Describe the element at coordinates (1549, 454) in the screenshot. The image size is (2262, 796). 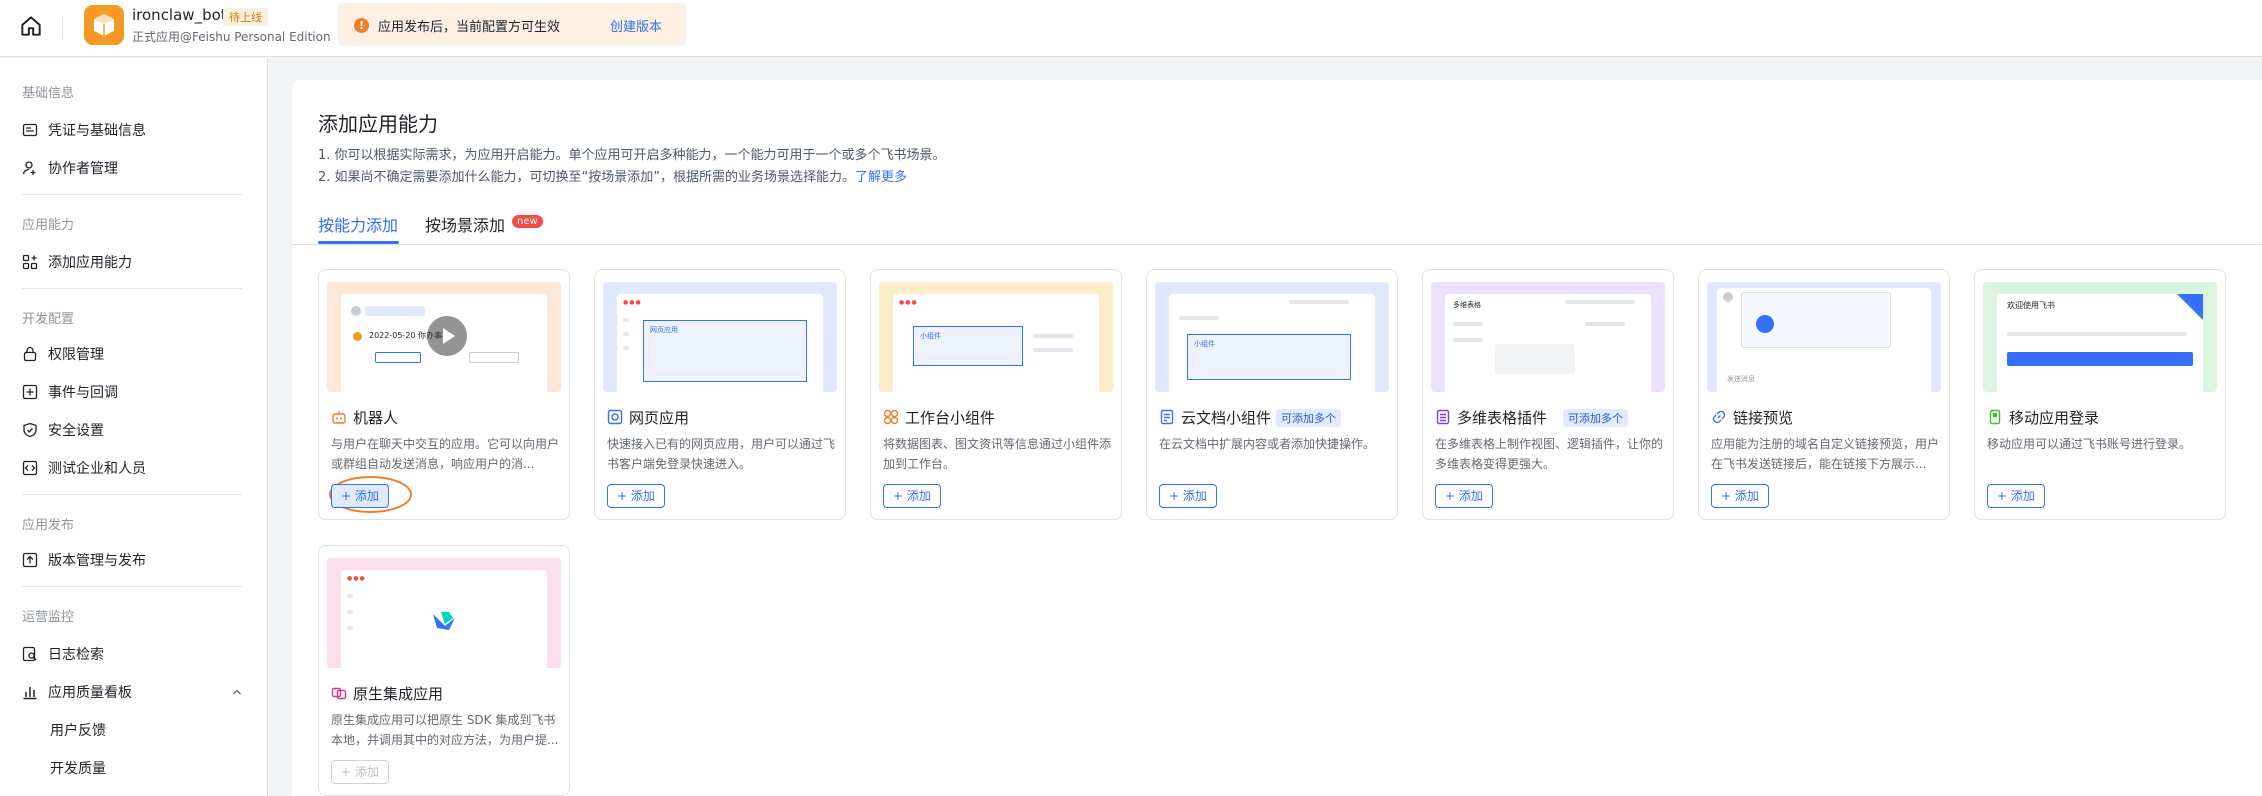
I see `card-description: 在多维表格上制作视图、逻辑插件，让你的多维表格变得更强大。` at that location.